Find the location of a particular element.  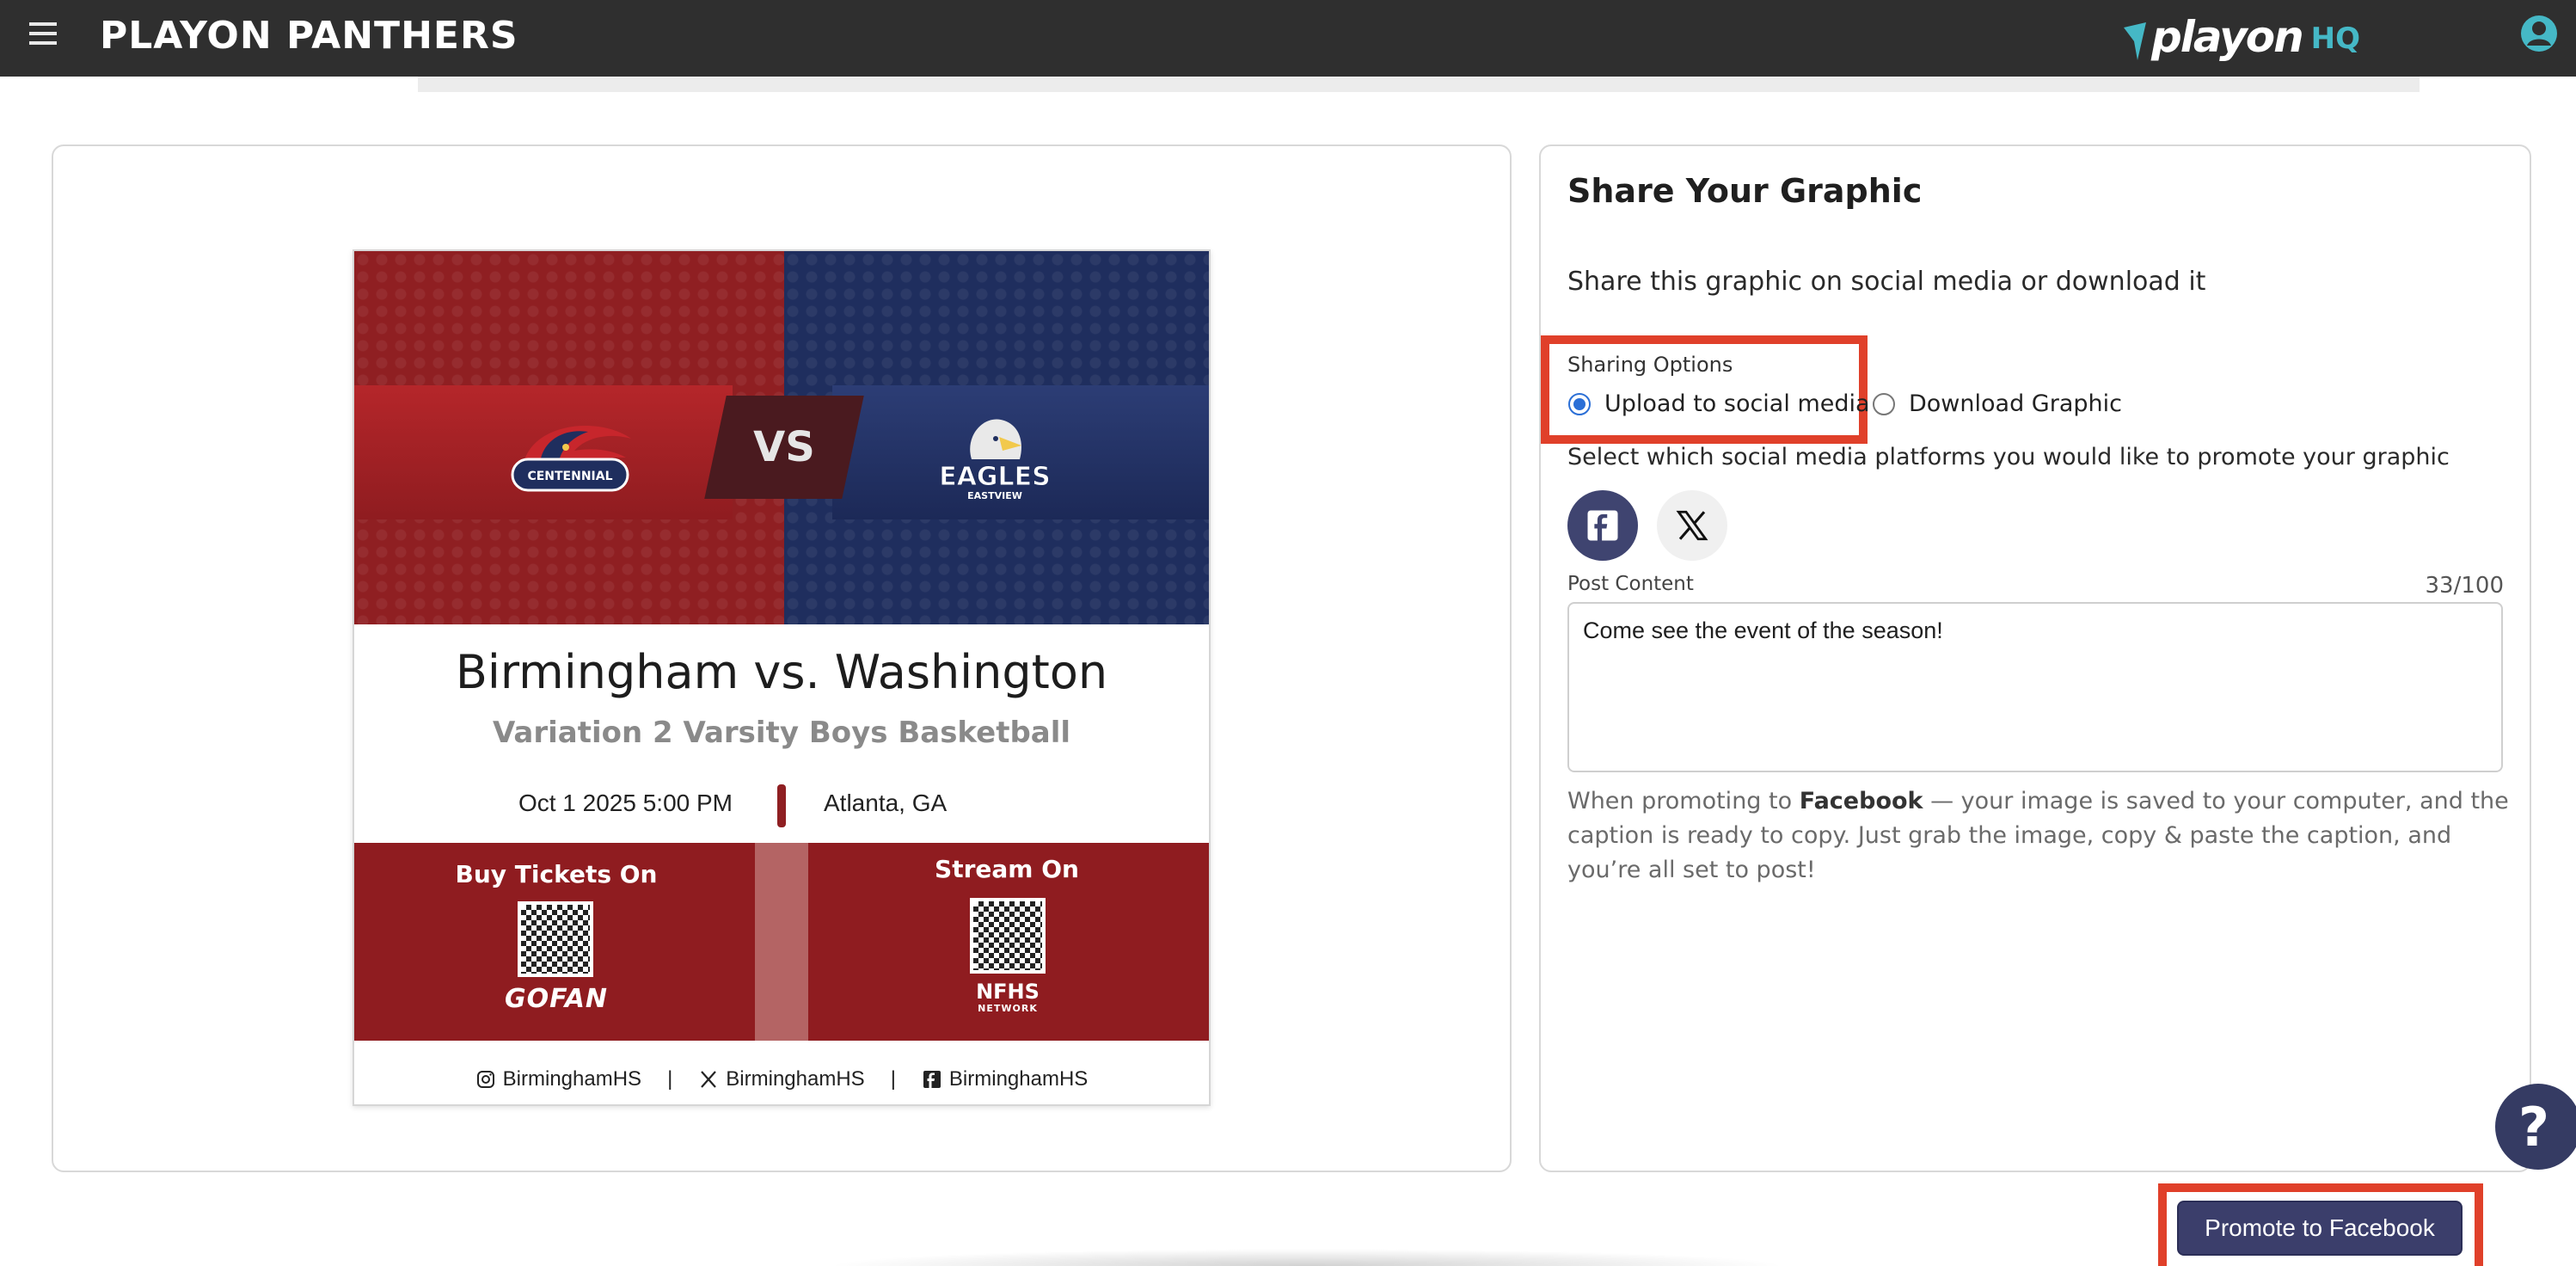

radio-button-checked is located at coordinates (1579, 403).